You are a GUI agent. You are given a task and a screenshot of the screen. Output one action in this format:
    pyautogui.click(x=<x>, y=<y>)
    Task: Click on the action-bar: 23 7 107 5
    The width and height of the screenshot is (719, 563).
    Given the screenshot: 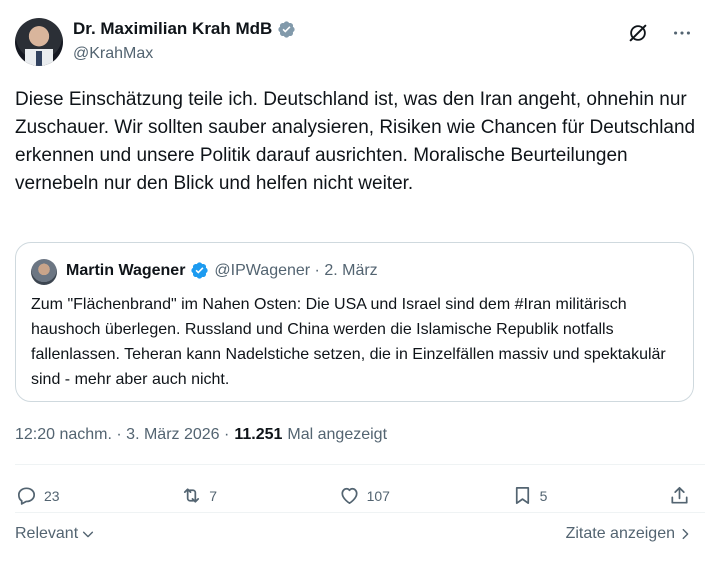 What is the action you would take?
    pyautogui.click(x=353, y=495)
    